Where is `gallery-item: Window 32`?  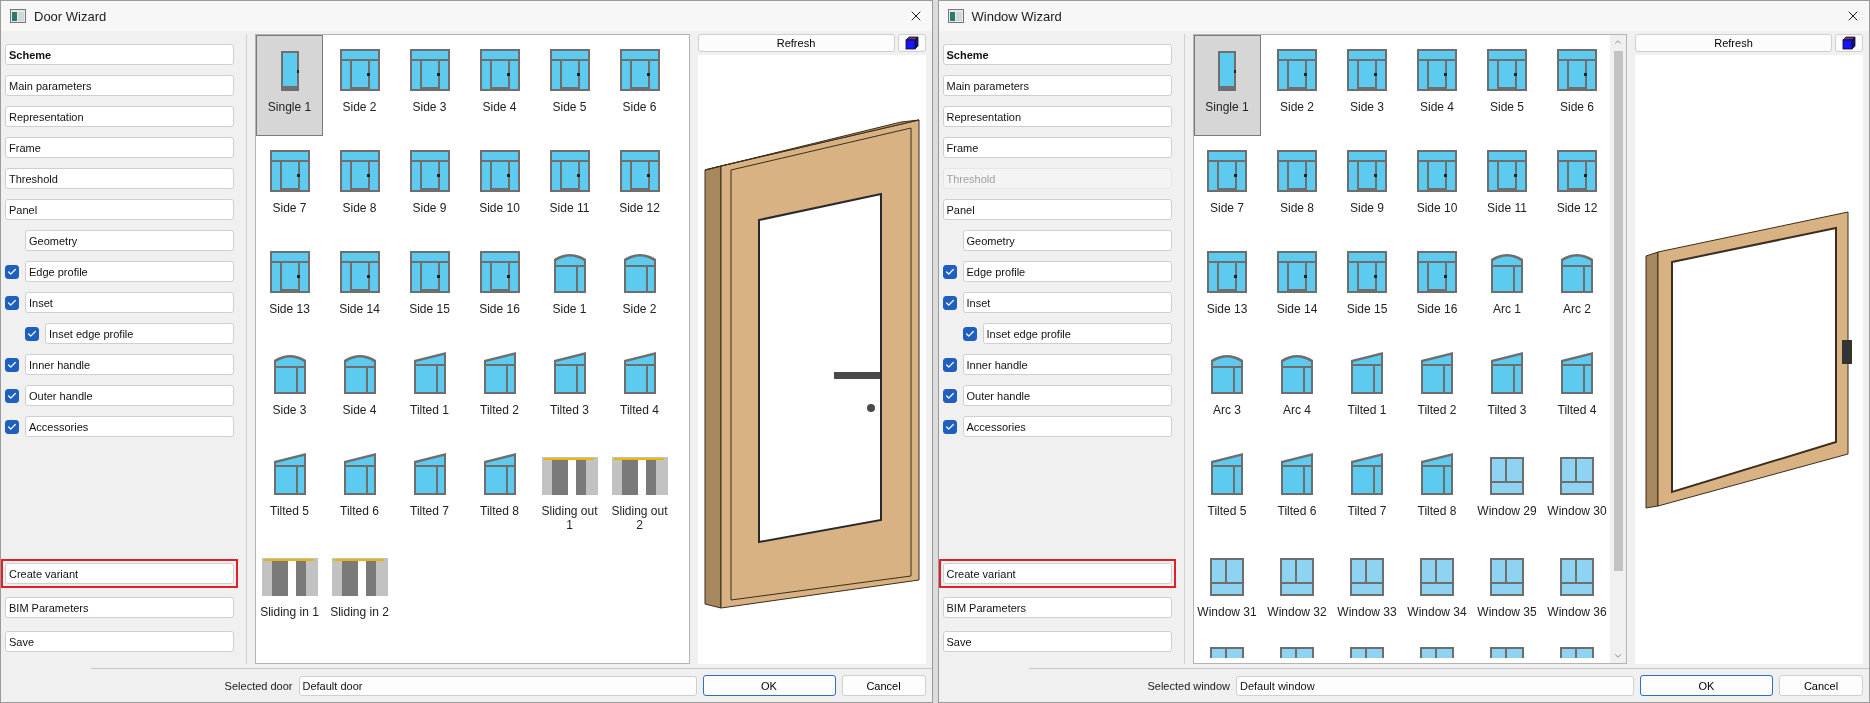
gallery-item: Window 32 is located at coordinates (1297, 590).